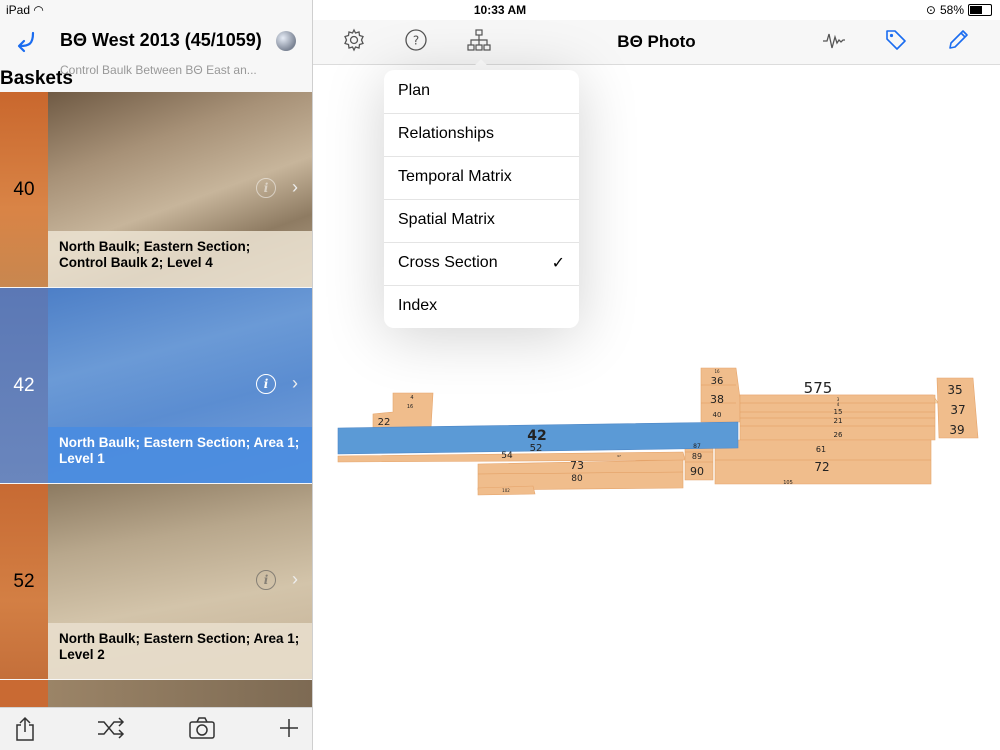 The image size is (1000, 750). What do you see at coordinates (507, 456) in the screenshot?
I see `layer-label: 54` at bounding box center [507, 456].